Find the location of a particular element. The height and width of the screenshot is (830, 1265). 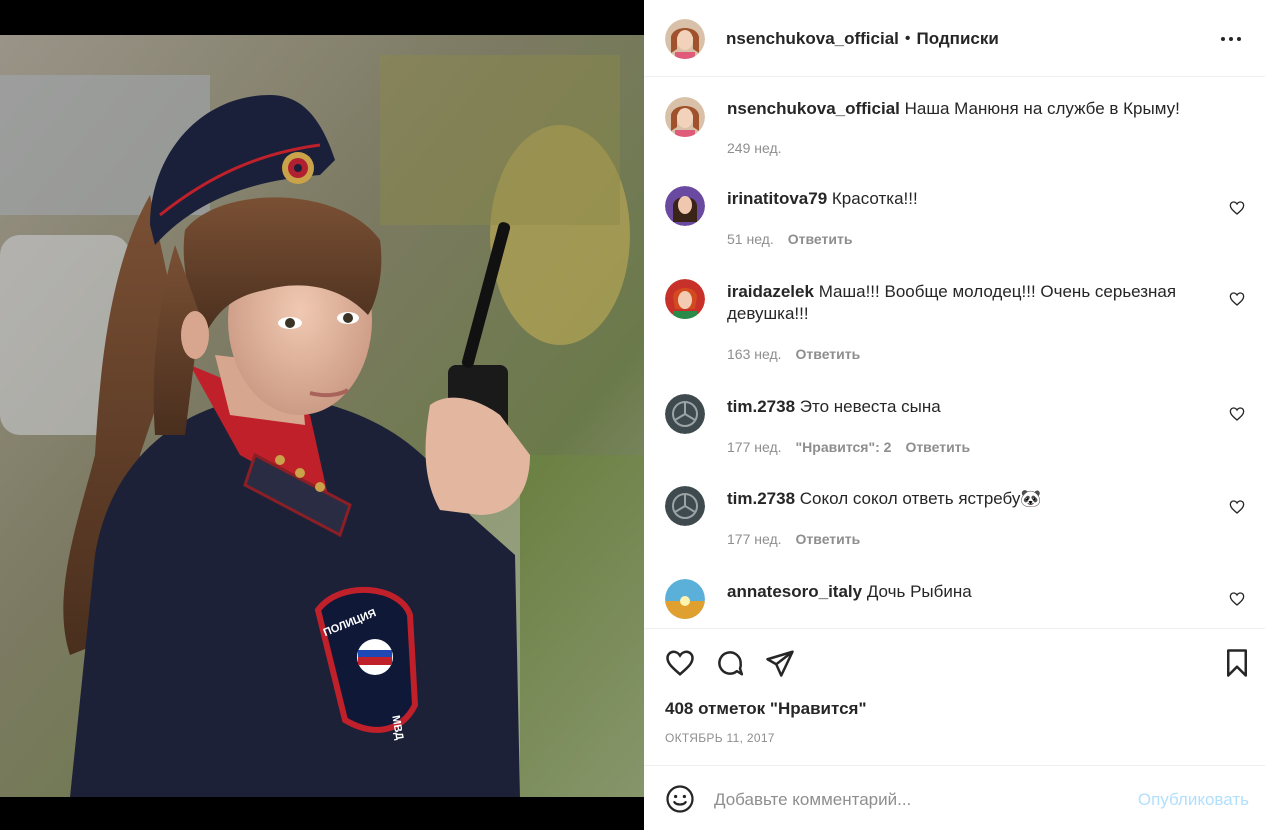

comment-text: Сокол сокол ответь ястребу🐼 is located at coordinates (920, 498).